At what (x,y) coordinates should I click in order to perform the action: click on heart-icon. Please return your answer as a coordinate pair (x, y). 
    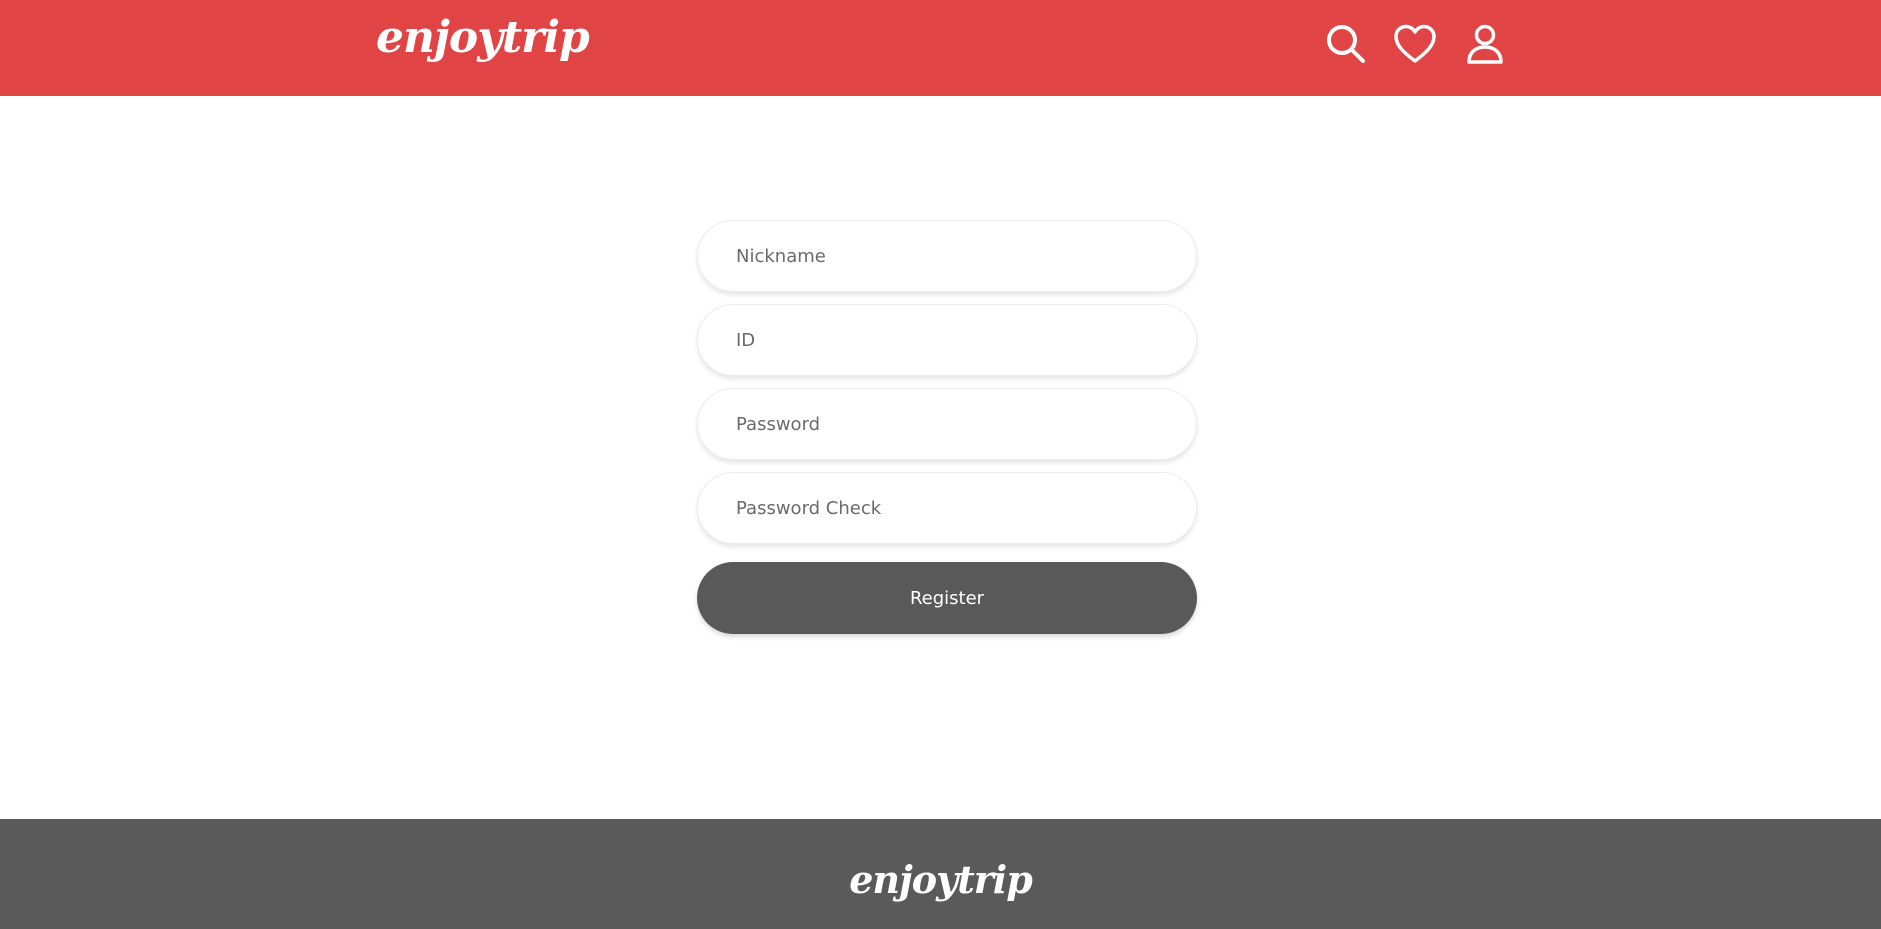
    Looking at the image, I should click on (1415, 44).